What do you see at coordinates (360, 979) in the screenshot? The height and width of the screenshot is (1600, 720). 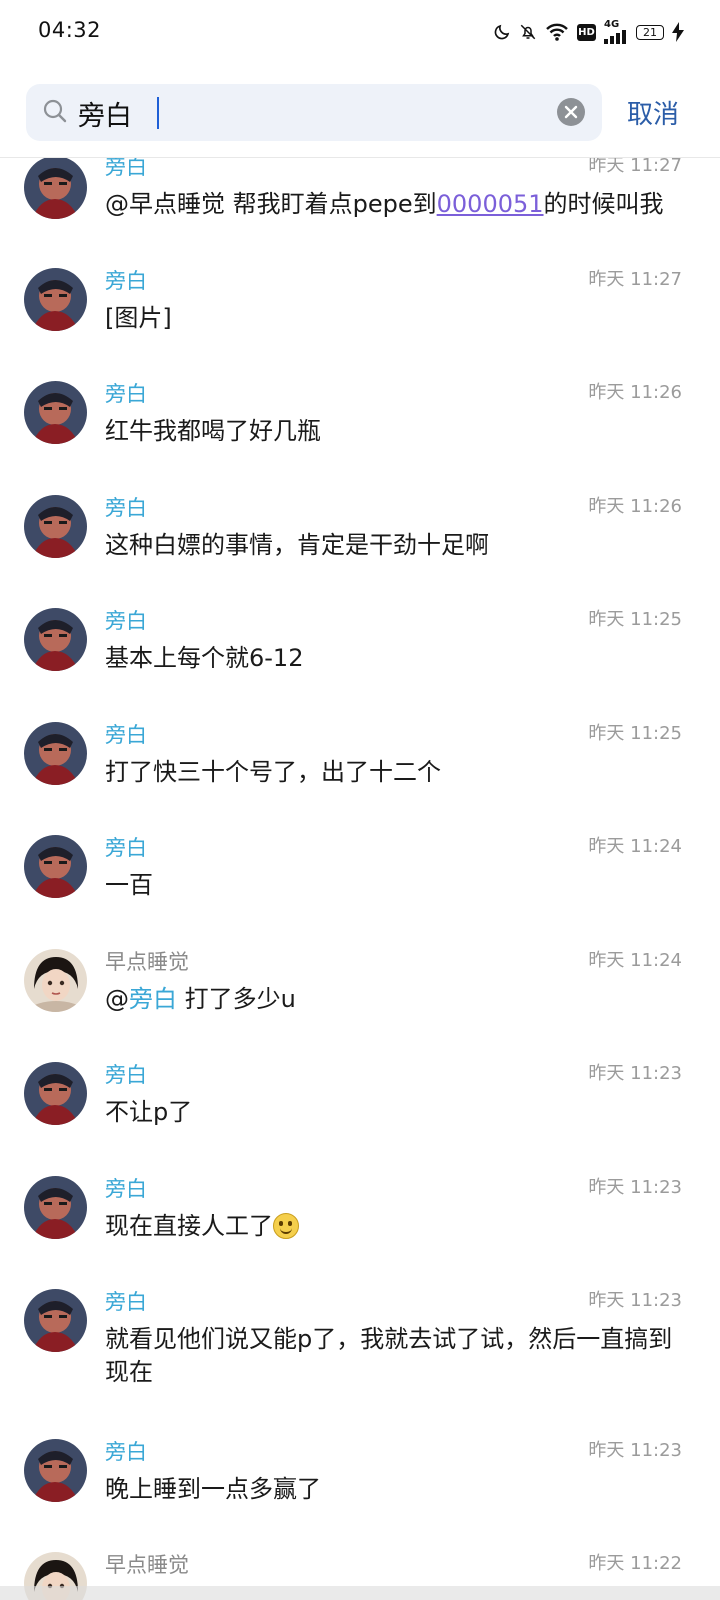 I see `list-item: 早点睡觉 昨天 11:24 @旁白 打了多少u` at bounding box center [360, 979].